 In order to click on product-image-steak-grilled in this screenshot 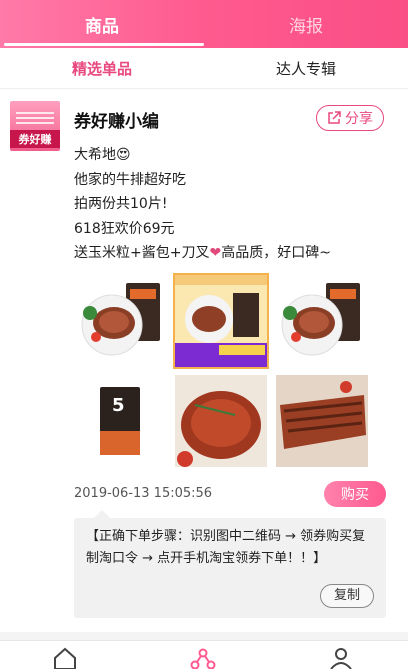, I will do `click(322, 421)`.